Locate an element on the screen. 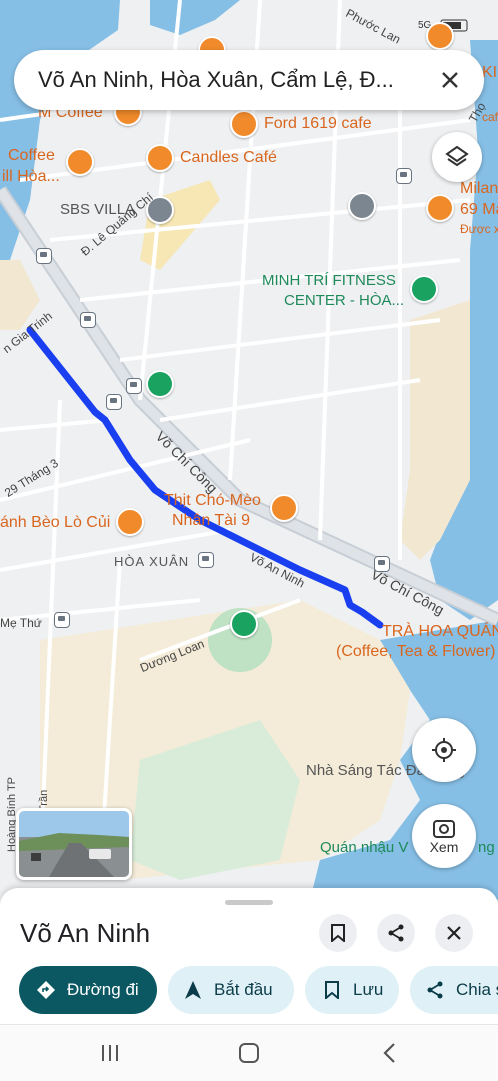  area-hoa-xuan: HÒA XUÂN is located at coordinates (152, 561).